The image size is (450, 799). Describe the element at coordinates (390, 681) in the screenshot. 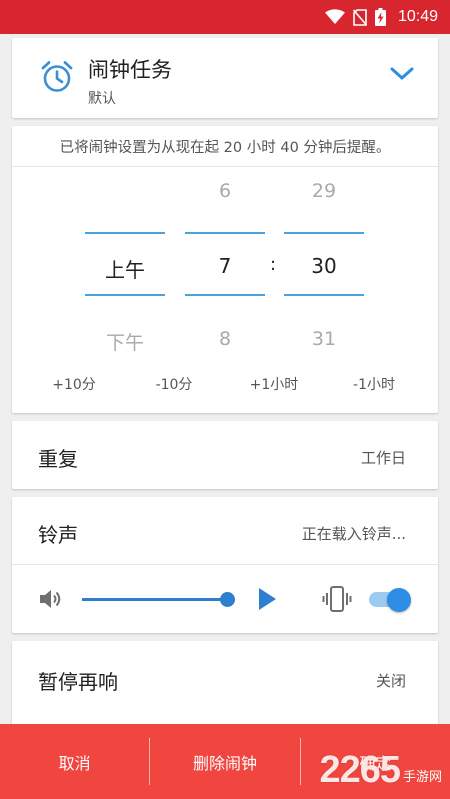

I see `snooze-value: 关闭` at that location.